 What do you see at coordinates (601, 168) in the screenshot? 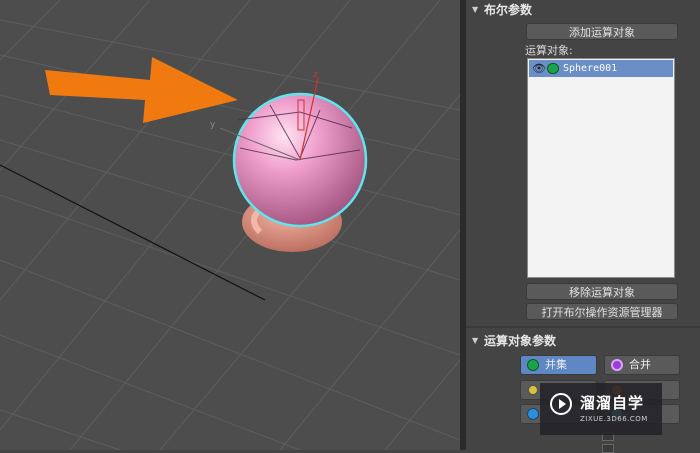
I see `operands-list: 👁 Sphere001` at bounding box center [601, 168].